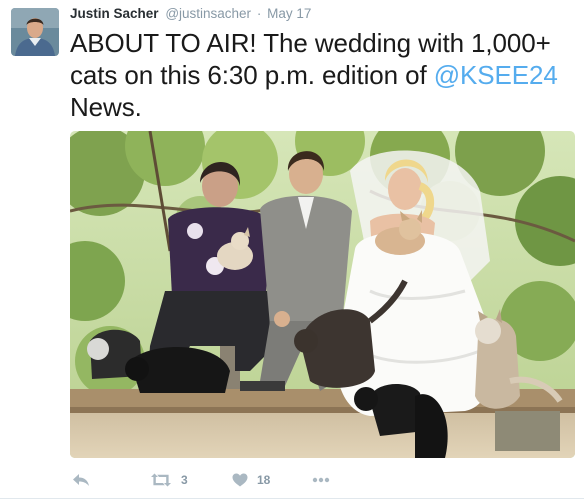  What do you see at coordinates (161, 480) in the screenshot?
I see `retweet-icon` at bounding box center [161, 480].